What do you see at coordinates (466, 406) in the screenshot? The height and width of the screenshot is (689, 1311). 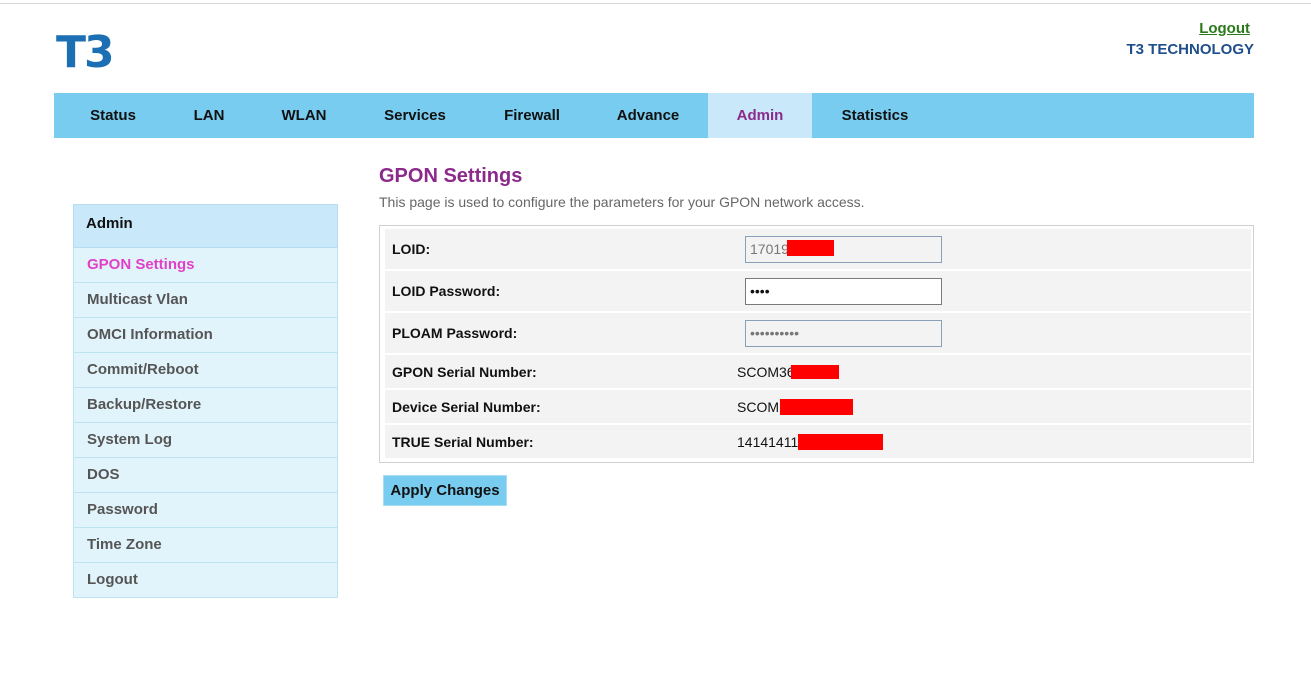 I see `device-serial-label: Device Serial Number:` at bounding box center [466, 406].